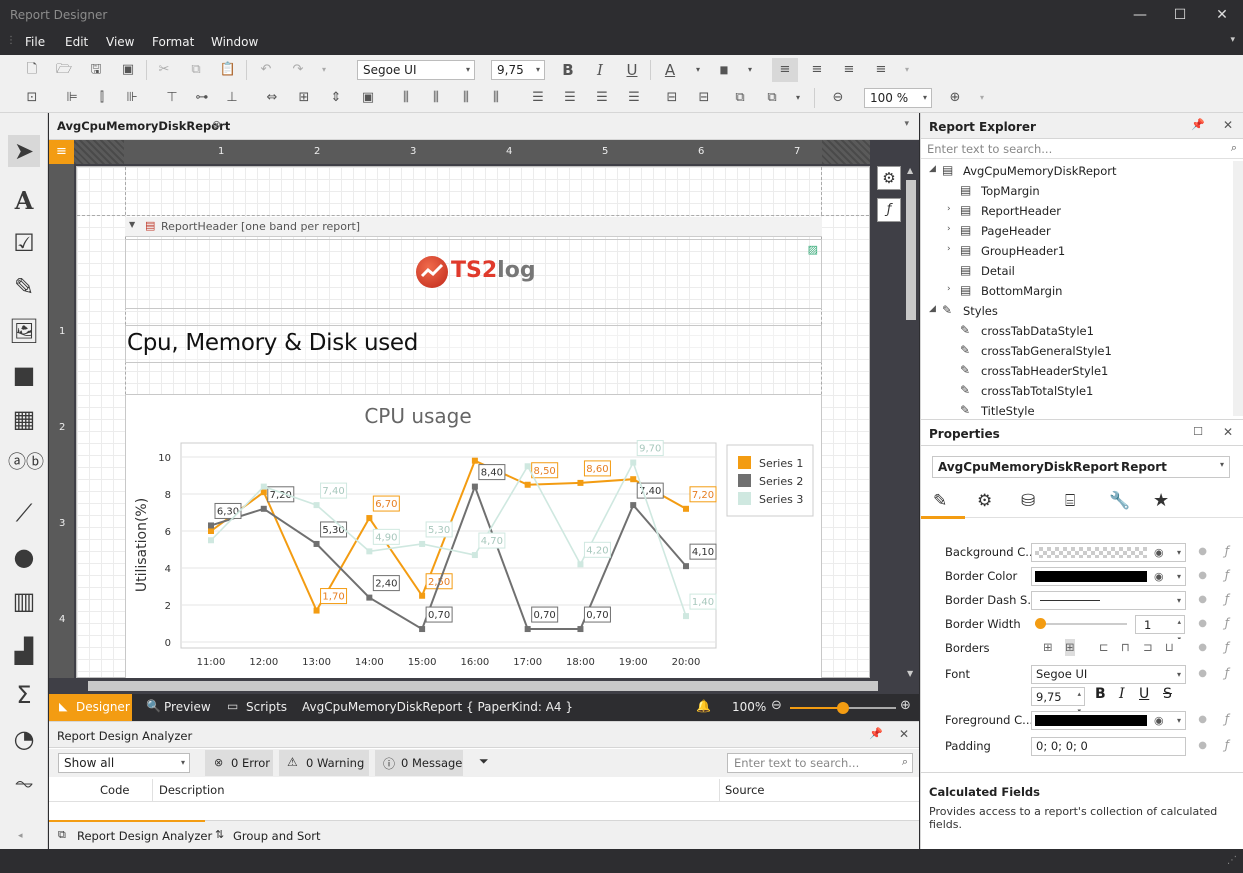  I want to click on explorer-pin-icon: 📌, so click(1198, 124).